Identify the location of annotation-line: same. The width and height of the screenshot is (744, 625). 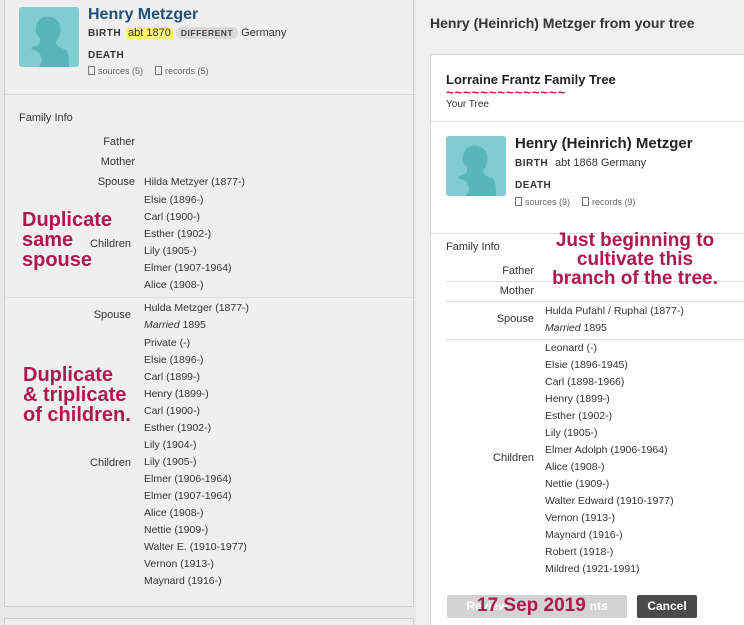
(48, 240).